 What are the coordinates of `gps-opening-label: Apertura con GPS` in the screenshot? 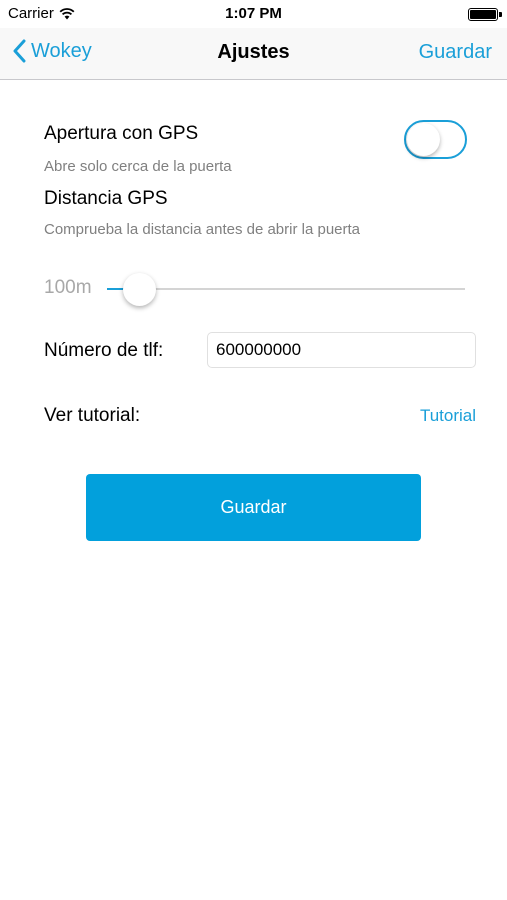 It's located at (121, 133).